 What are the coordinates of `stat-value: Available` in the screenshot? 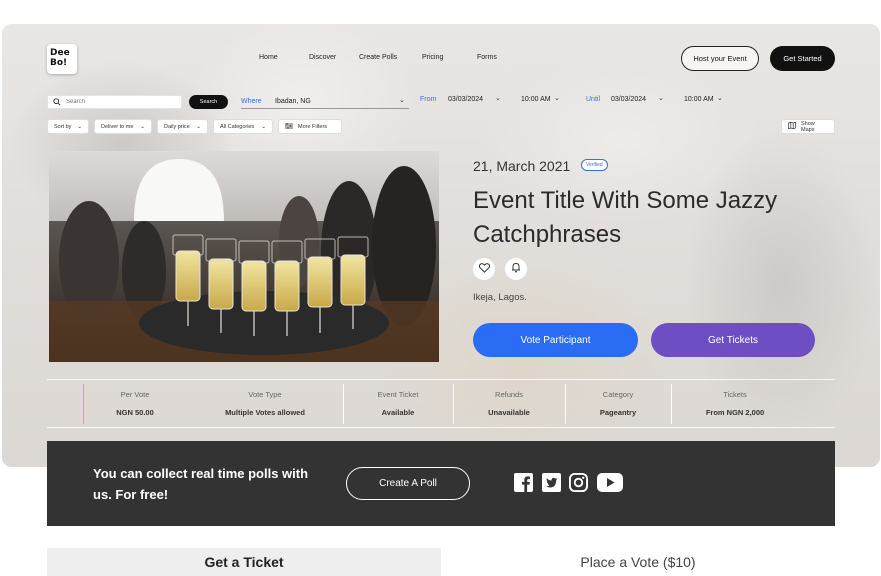 It's located at (398, 412).